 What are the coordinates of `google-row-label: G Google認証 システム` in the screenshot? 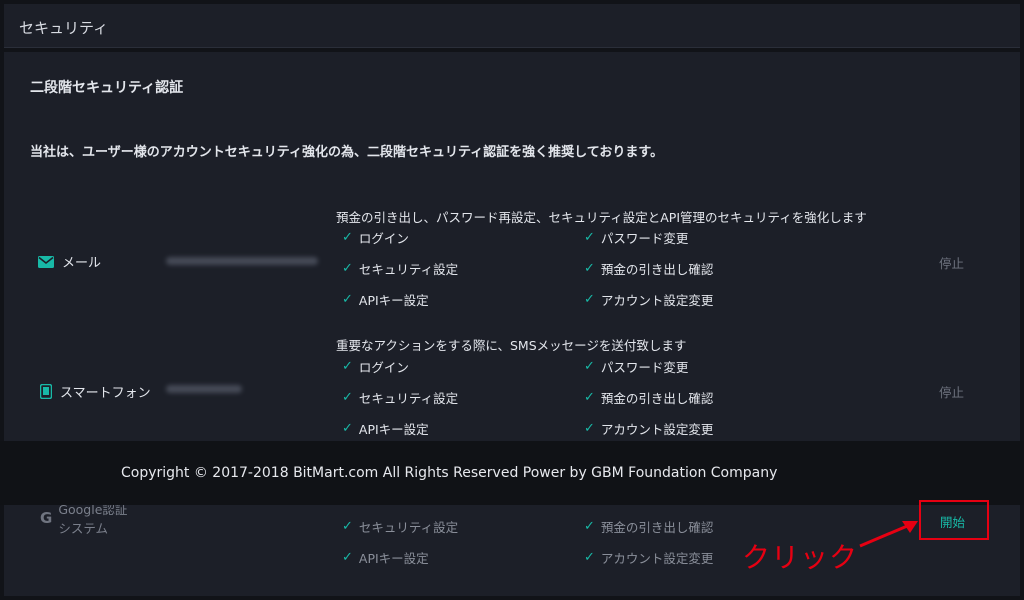 It's located at (83, 519).